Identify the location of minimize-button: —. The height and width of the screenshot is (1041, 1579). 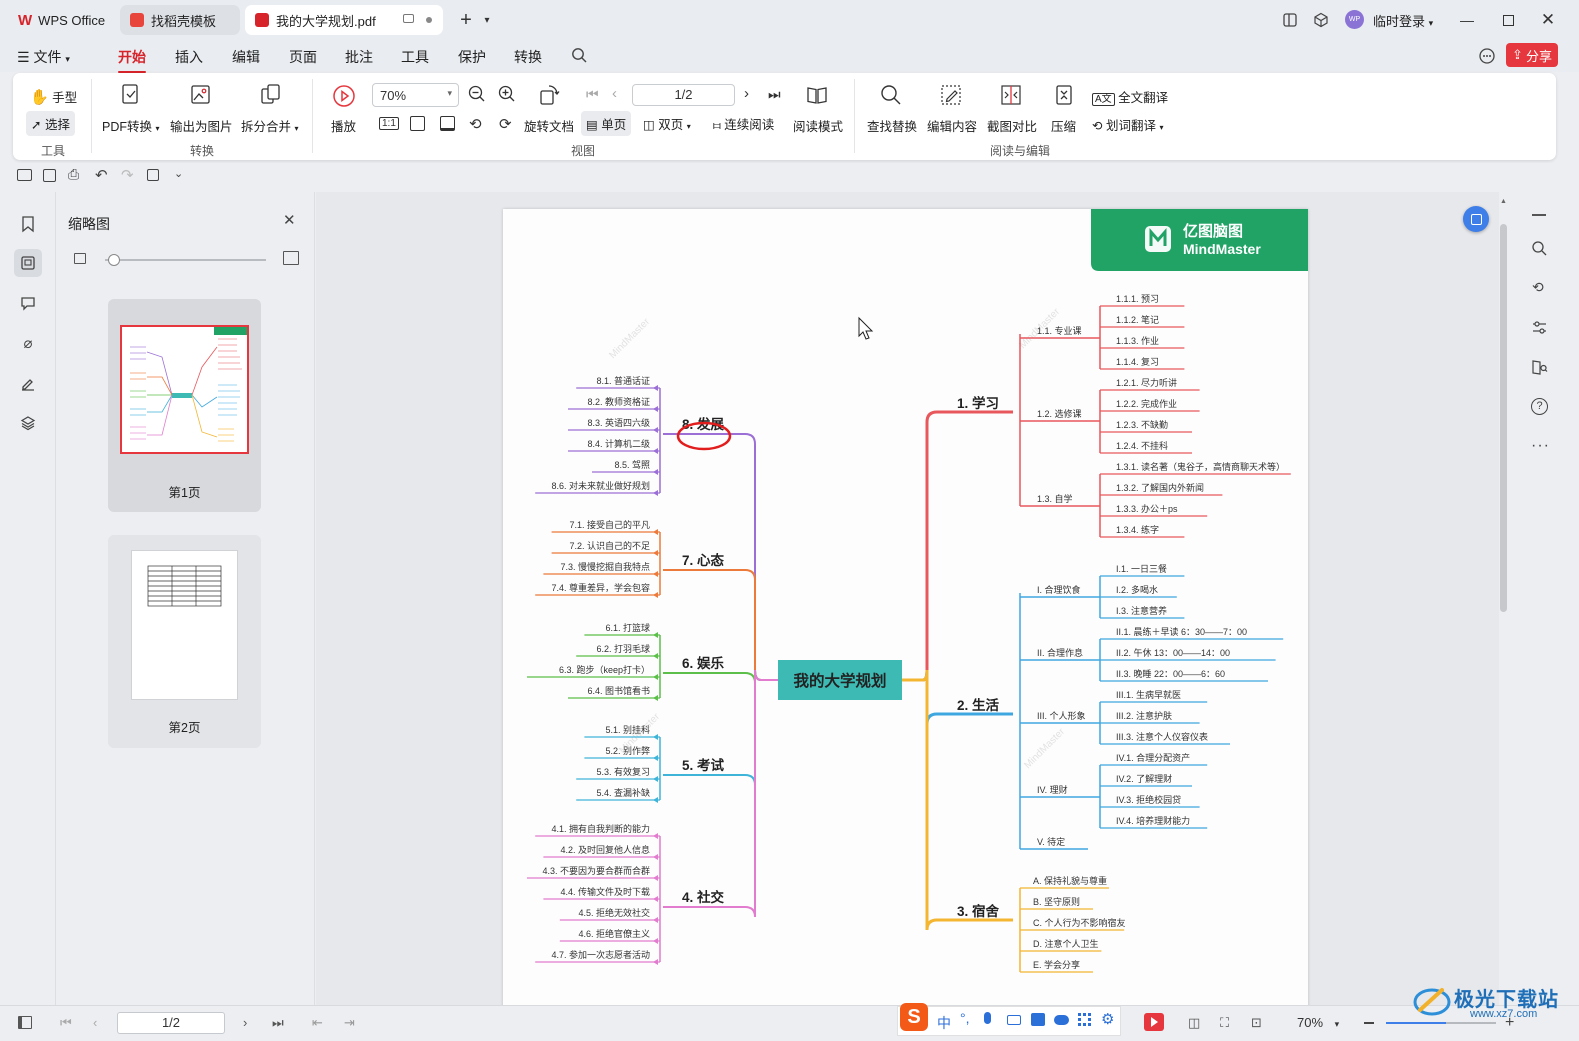
(1467, 20).